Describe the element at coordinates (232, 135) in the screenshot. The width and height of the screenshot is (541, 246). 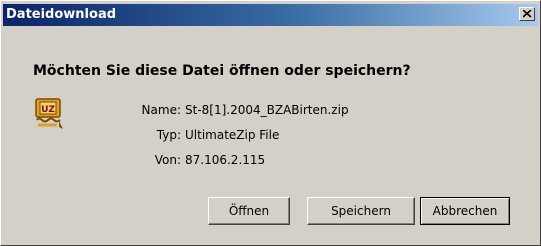
I see `file-type-value: UltimateZip File` at that location.